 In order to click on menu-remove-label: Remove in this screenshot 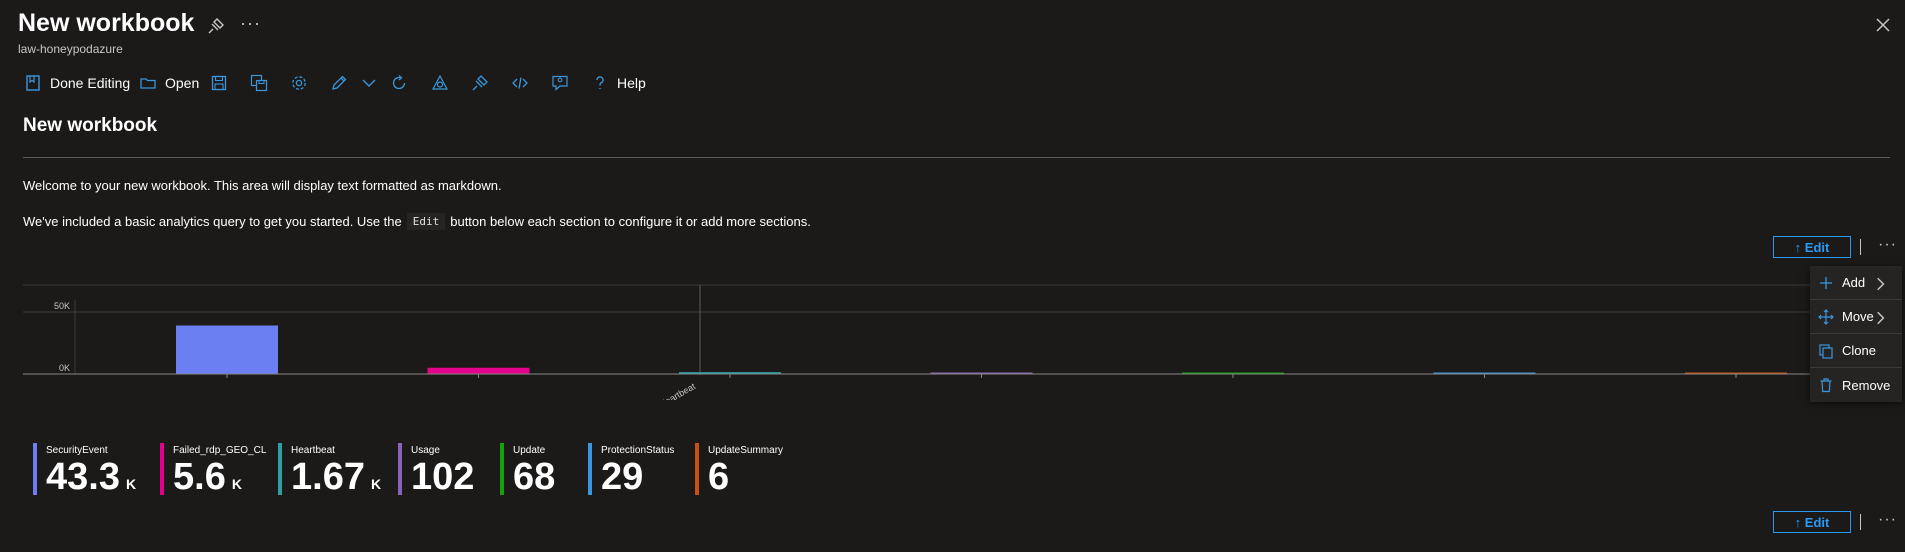, I will do `click(1866, 385)`.